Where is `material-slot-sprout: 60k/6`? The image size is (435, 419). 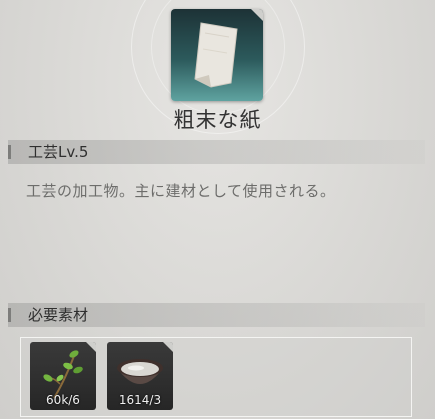
material-slot-sprout: 60k/6 is located at coordinates (63, 376).